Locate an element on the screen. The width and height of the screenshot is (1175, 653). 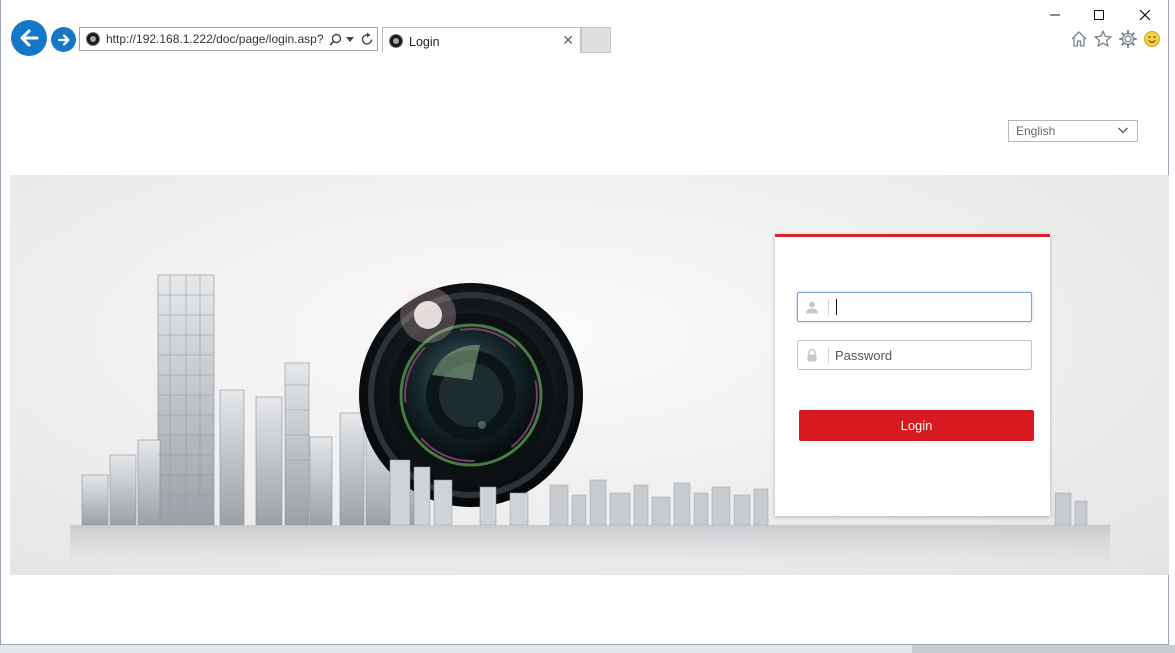
back-arrow-icon is located at coordinates (29, 38).